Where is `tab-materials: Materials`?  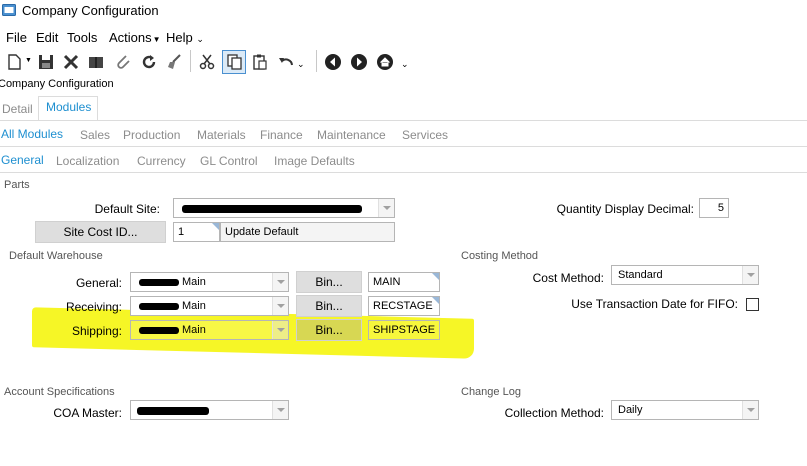
tab-materials: Materials is located at coordinates (221, 135).